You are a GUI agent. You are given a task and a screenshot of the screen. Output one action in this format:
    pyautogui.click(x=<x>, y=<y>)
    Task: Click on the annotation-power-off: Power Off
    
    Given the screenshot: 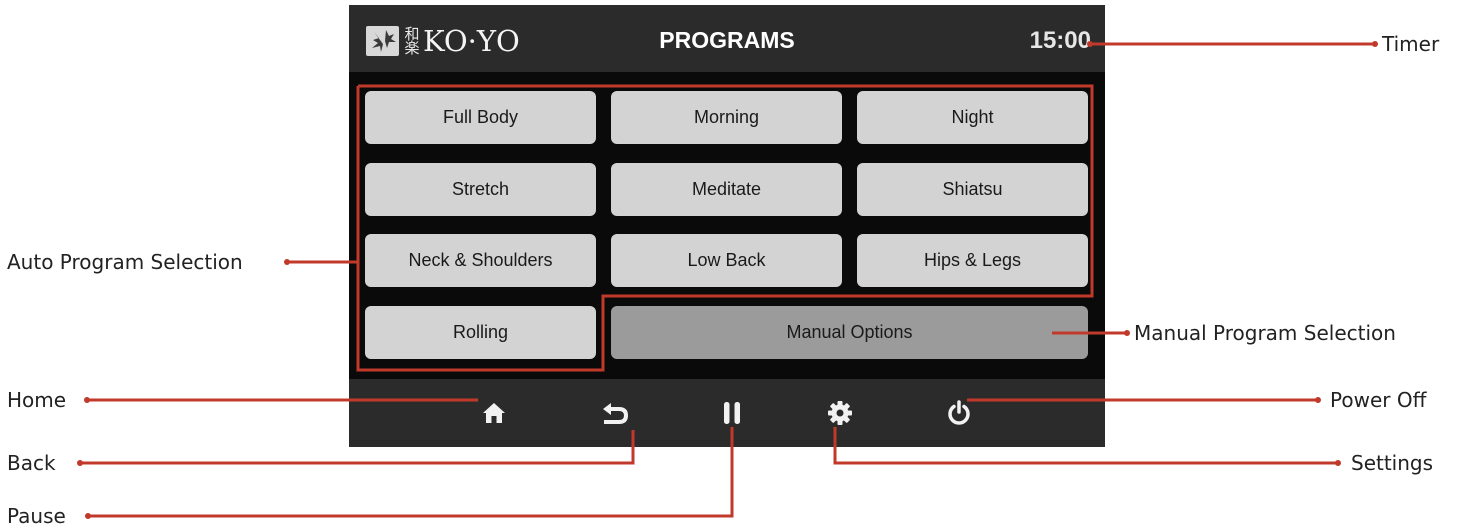 What is the action you would take?
    pyautogui.click(x=1378, y=400)
    